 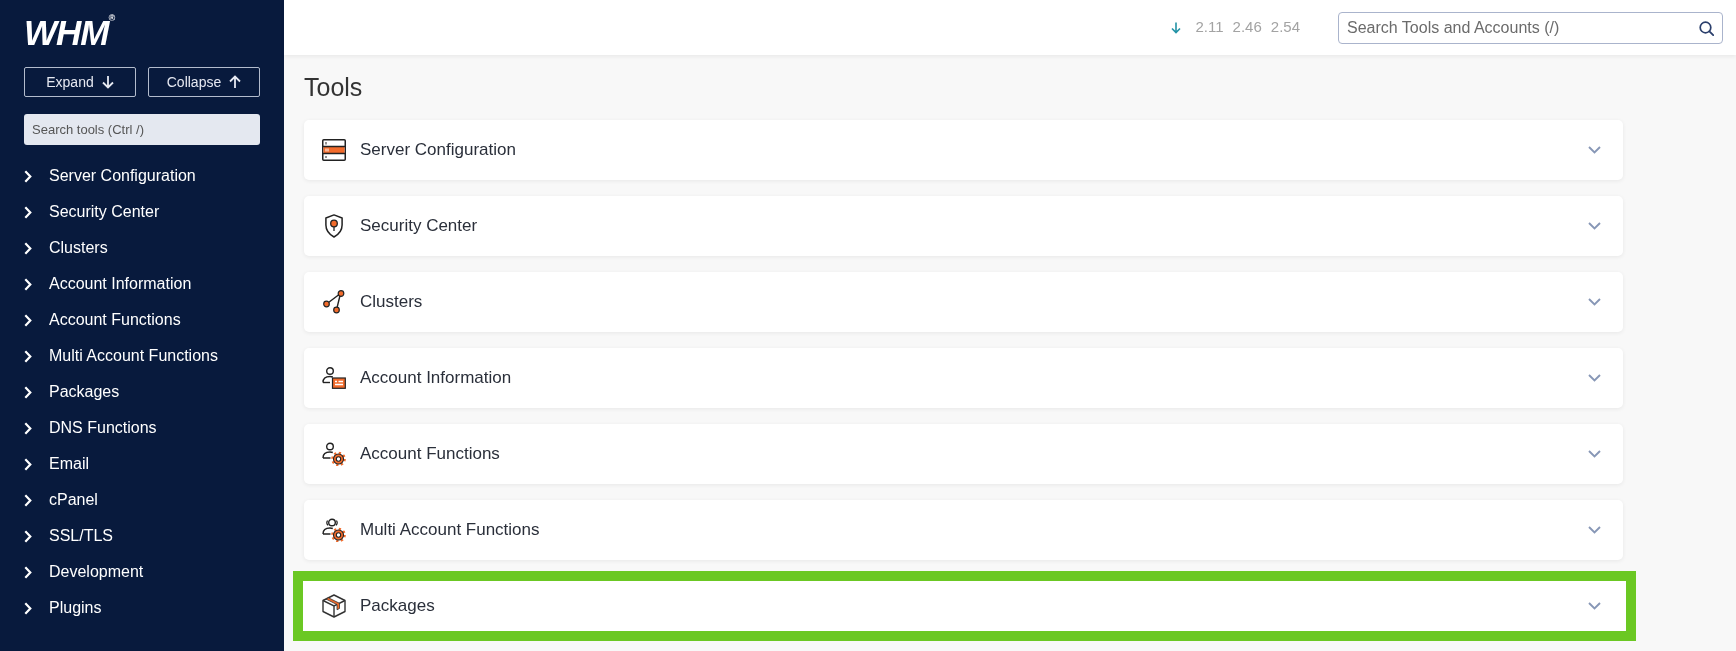 I want to click on search-field: Search Tools and Accounts (/), so click(x=1530, y=27).